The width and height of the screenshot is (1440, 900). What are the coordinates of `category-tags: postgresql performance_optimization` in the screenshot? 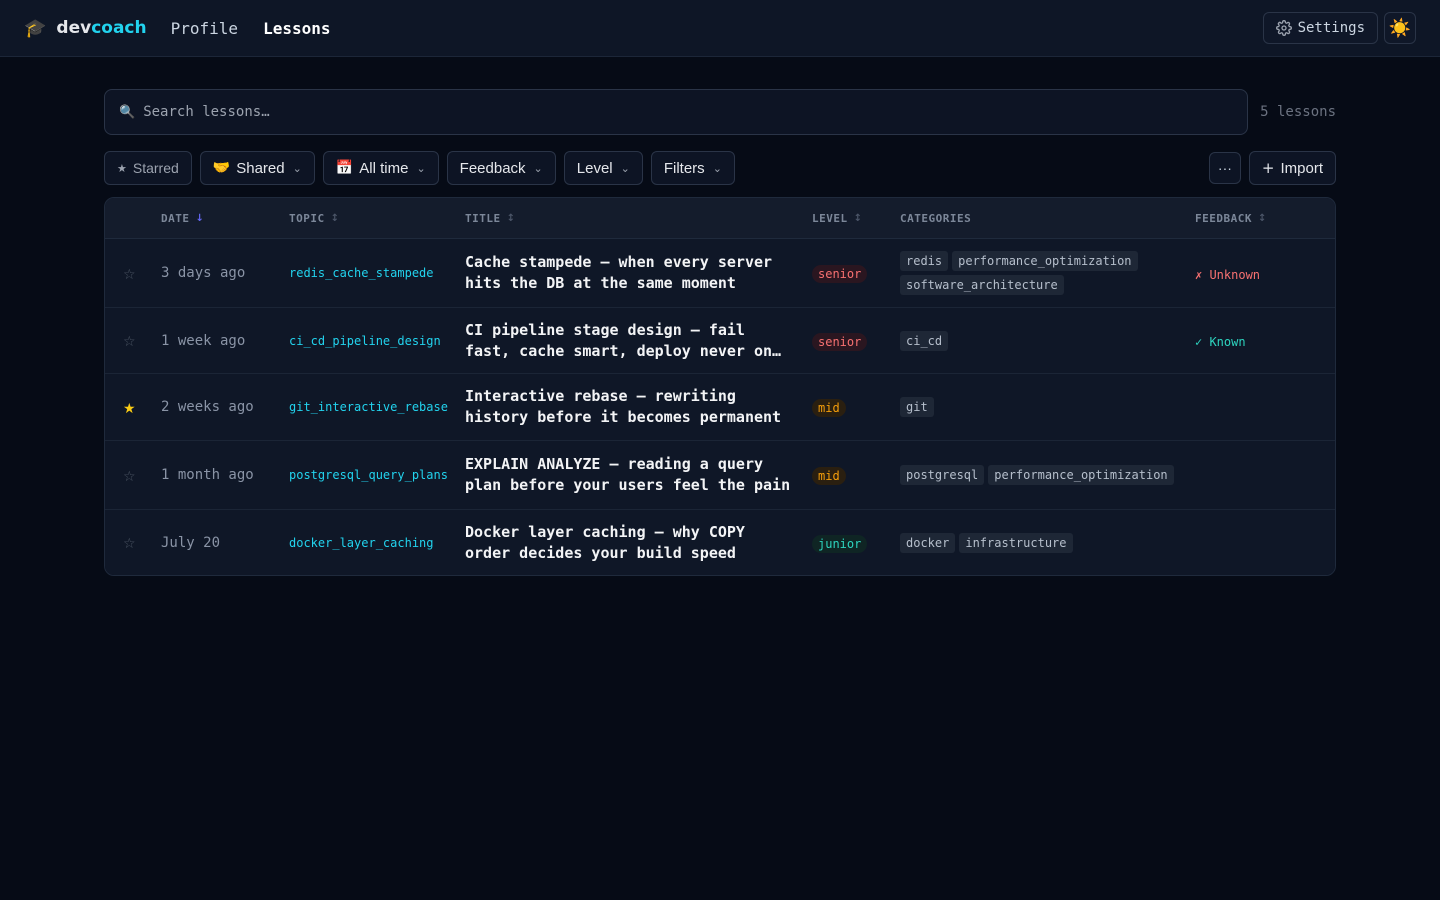 It's located at (1047, 475).